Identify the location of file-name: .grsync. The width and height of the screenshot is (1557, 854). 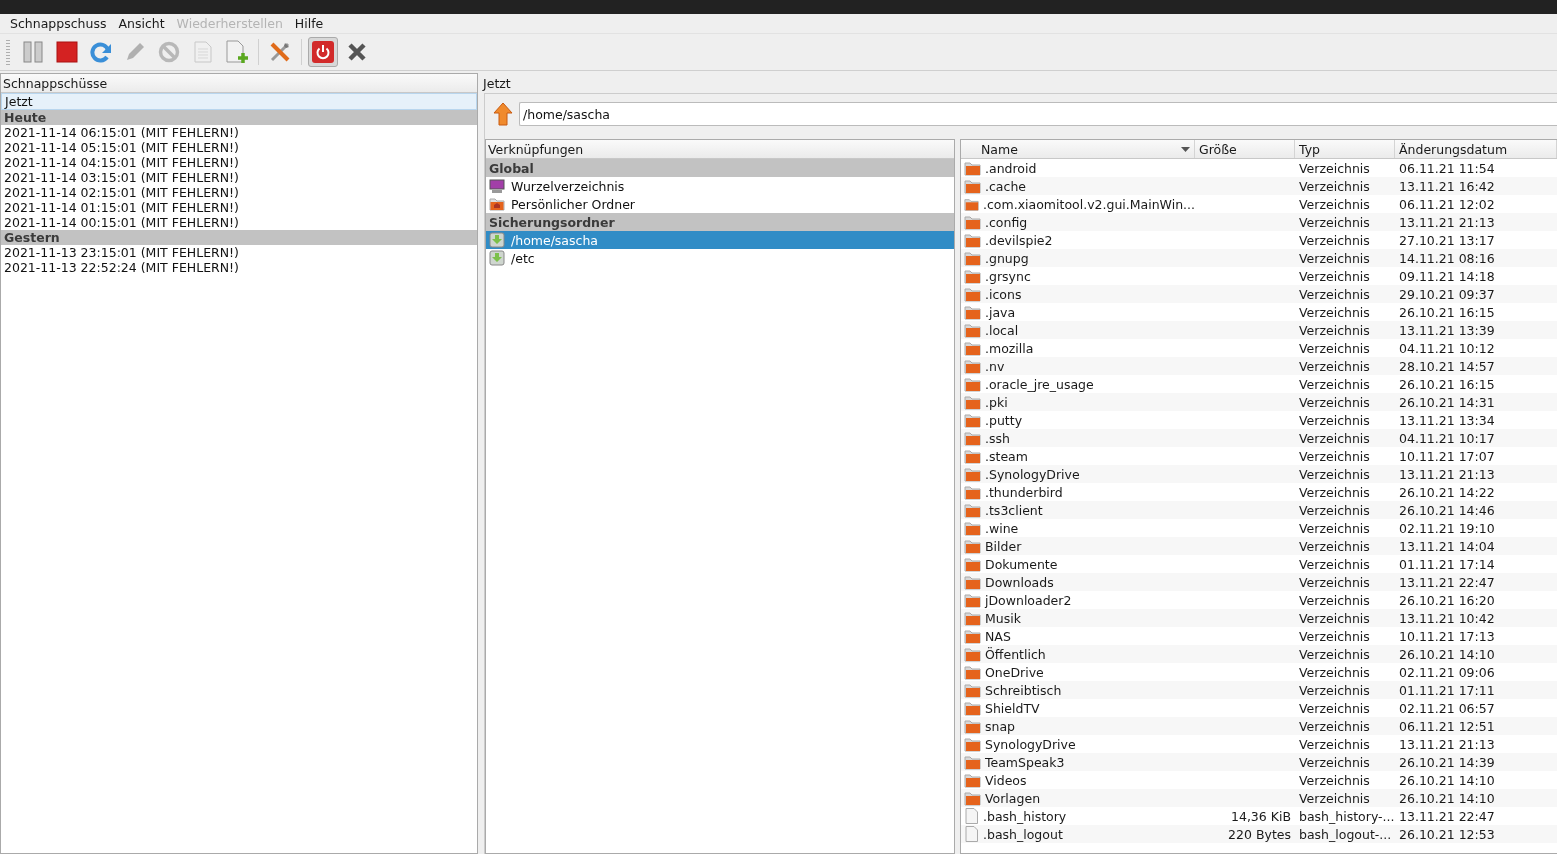
(1008, 276).